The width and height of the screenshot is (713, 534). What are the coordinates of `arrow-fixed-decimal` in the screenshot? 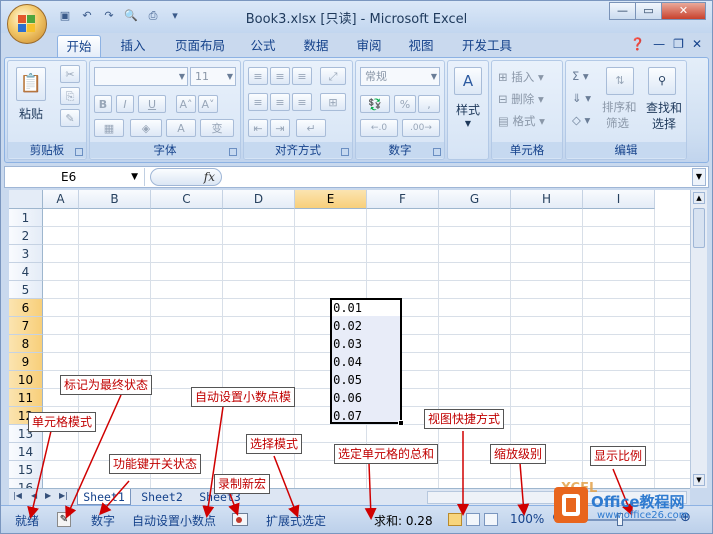 It's located at (213, 462).